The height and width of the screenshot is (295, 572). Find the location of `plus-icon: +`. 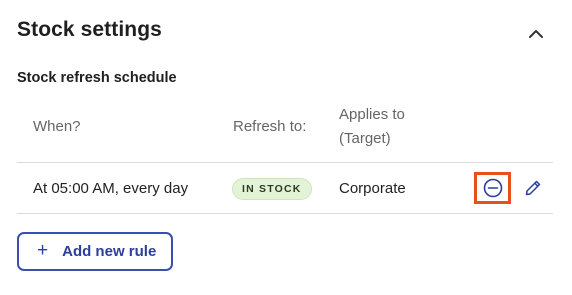

plus-icon: + is located at coordinates (43, 250).